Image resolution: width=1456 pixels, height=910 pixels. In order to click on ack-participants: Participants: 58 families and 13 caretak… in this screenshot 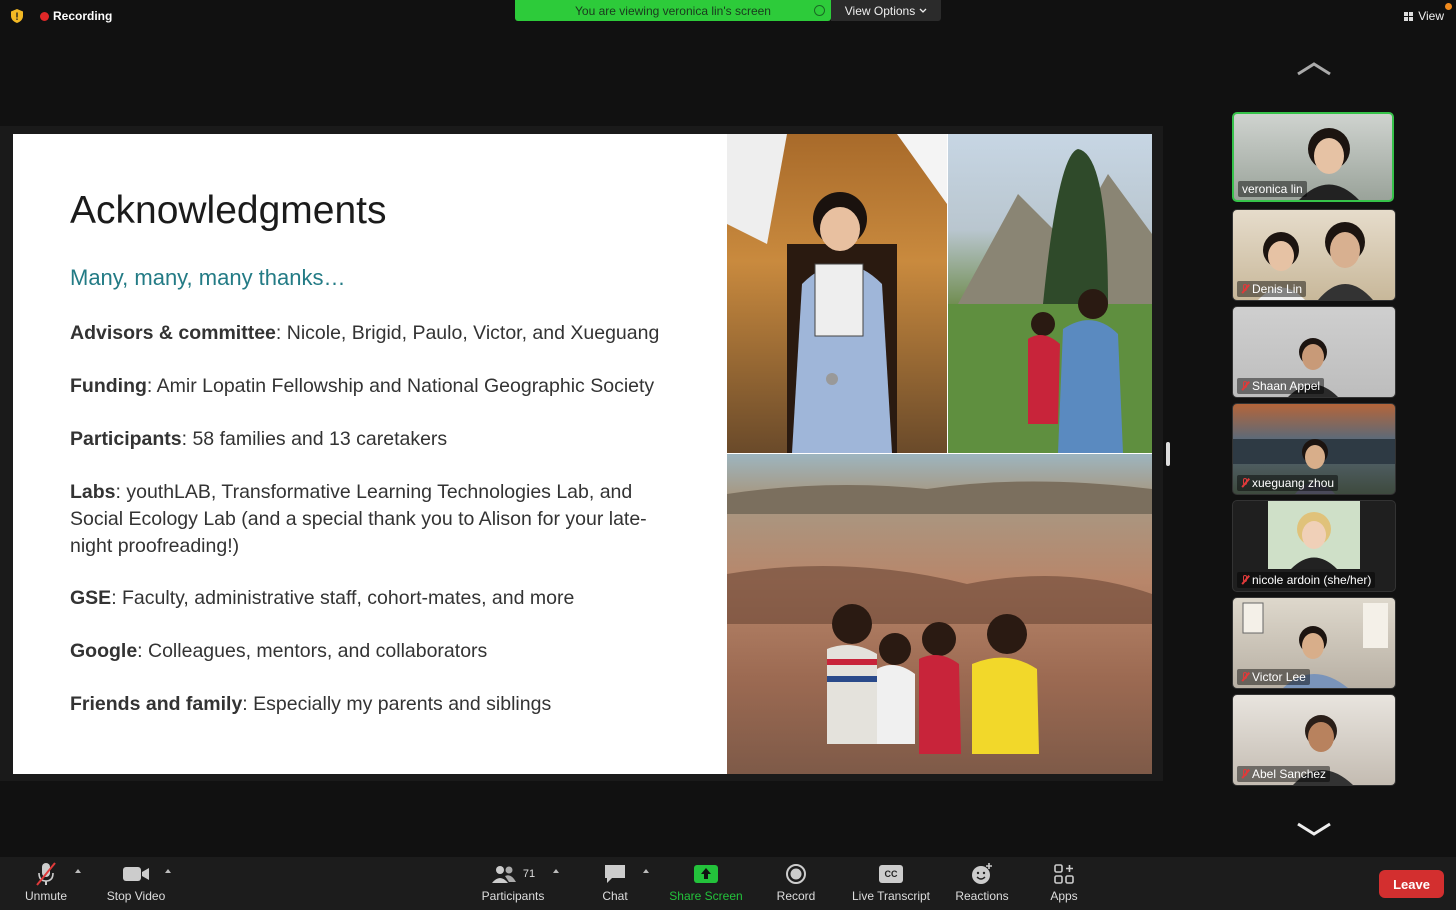, I will do `click(390, 439)`.